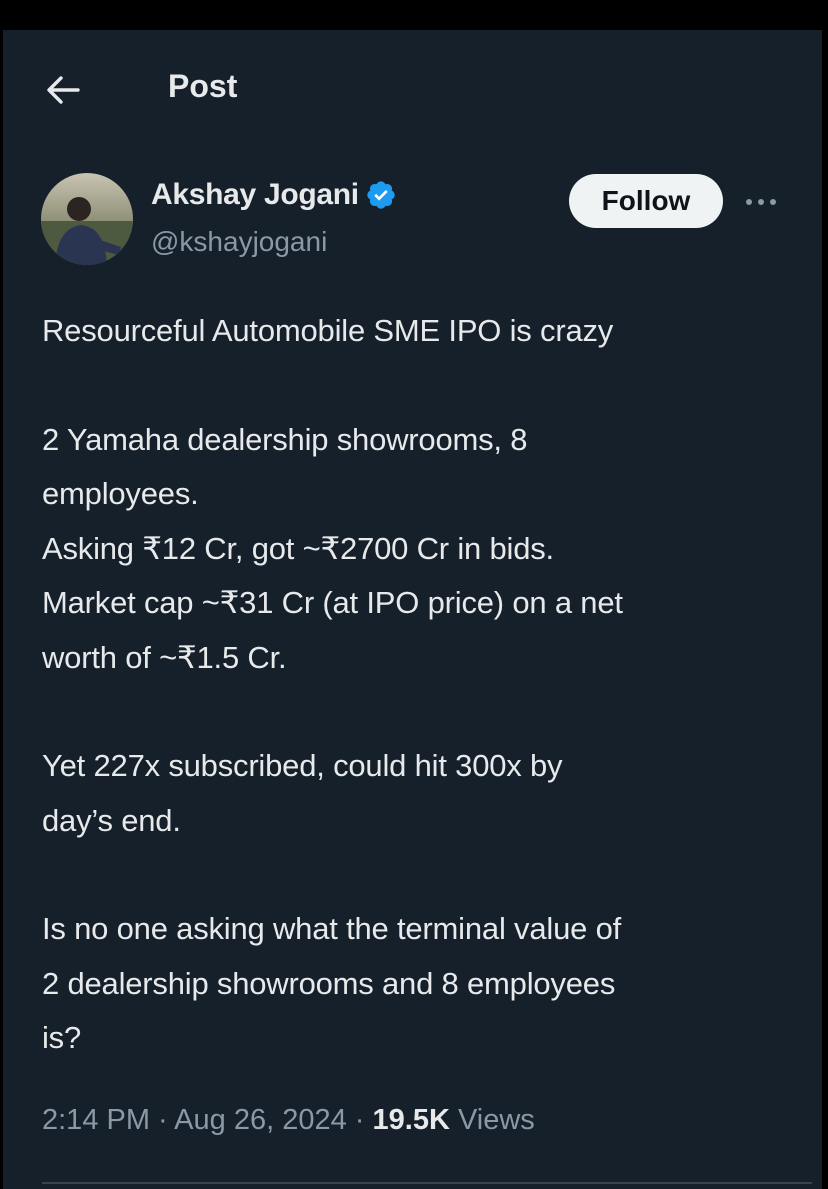  What do you see at coordinates (255, 195) in the screenshot?
I see `author-name: Akshay Jogani` at bounding box center [255, 195].